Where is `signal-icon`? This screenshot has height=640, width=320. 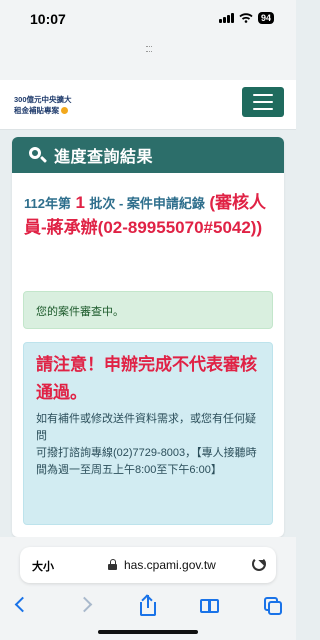 signal-icon is located at coordinates (226, 18).